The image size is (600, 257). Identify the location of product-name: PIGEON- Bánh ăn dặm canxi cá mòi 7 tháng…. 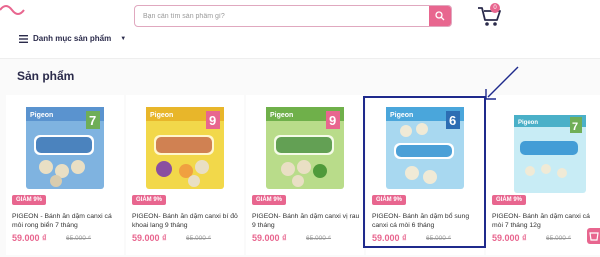
(546, 221).